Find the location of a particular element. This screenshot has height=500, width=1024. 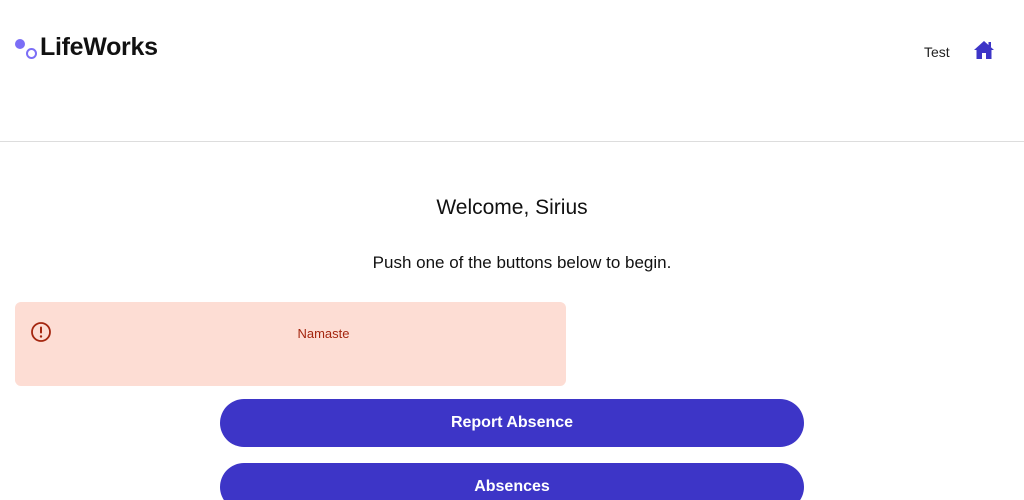

logo: LifeWorks is located at coordinates (86, 47).